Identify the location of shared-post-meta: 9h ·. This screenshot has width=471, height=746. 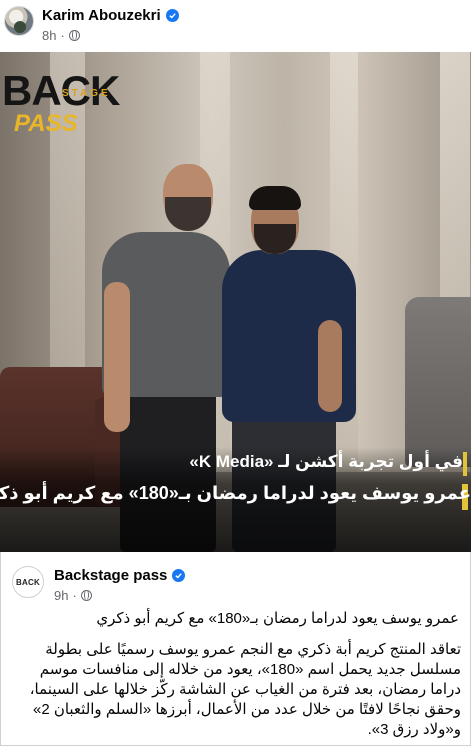
(73, 595).